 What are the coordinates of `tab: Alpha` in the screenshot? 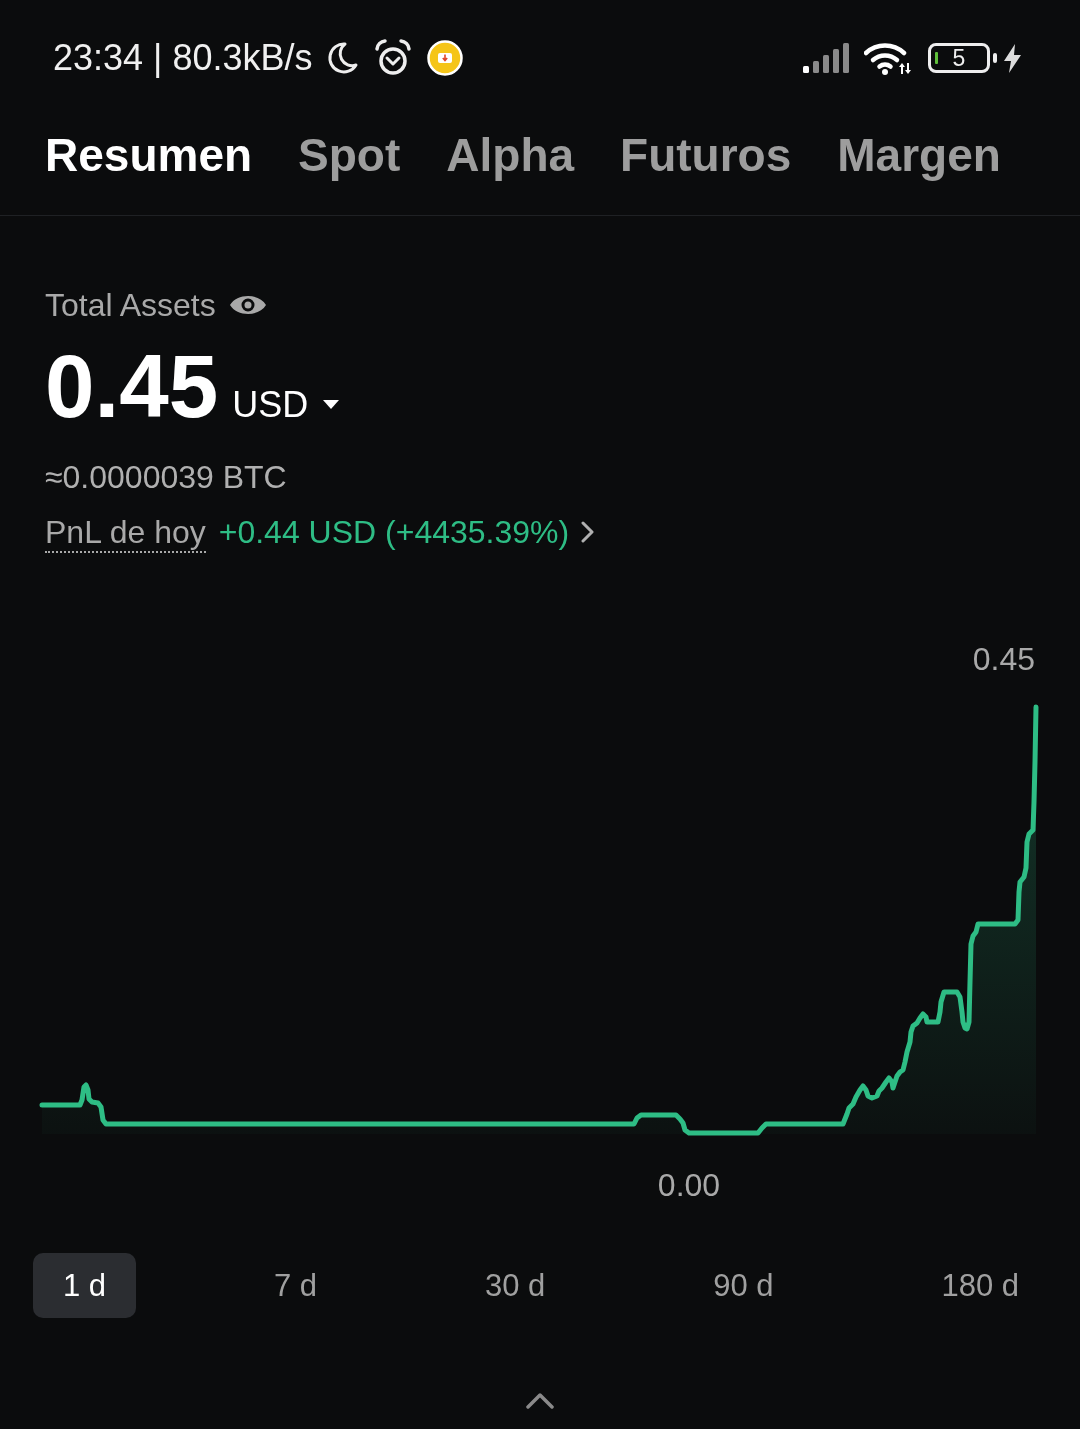 It's located at (510, 156).